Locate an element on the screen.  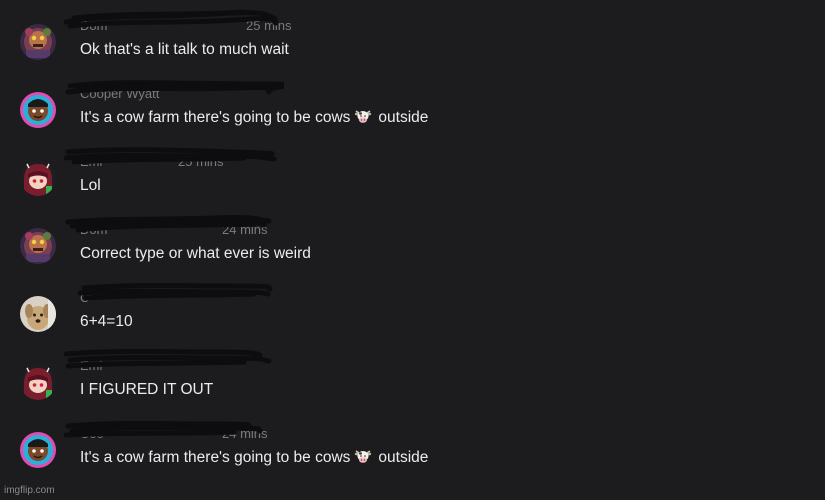
message-text: Lol is located at coordinates (90, 185).